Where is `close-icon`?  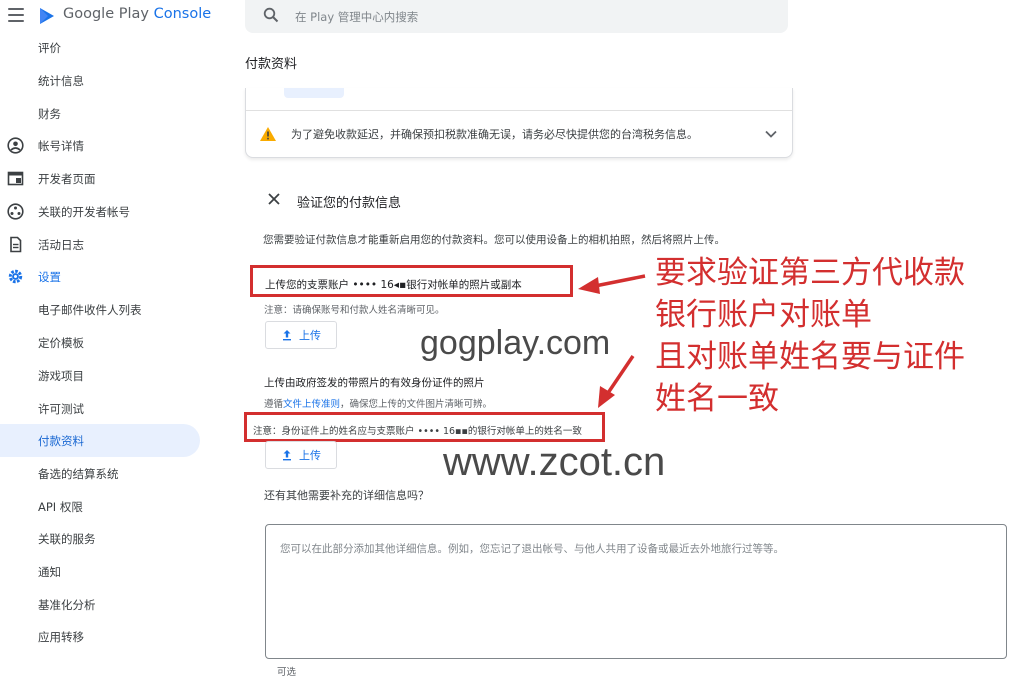 close-icon is located at coordinates (274, 199).